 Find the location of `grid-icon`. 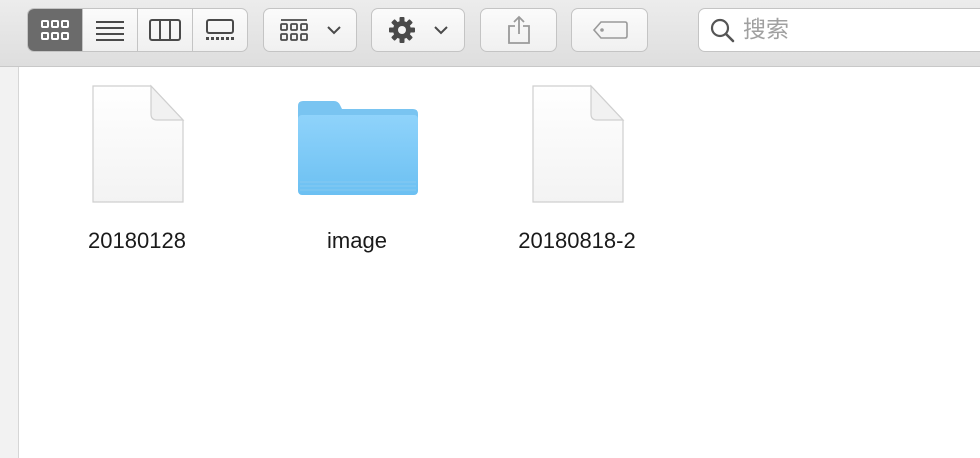

grid-icon is located at coordinates (55, 30).